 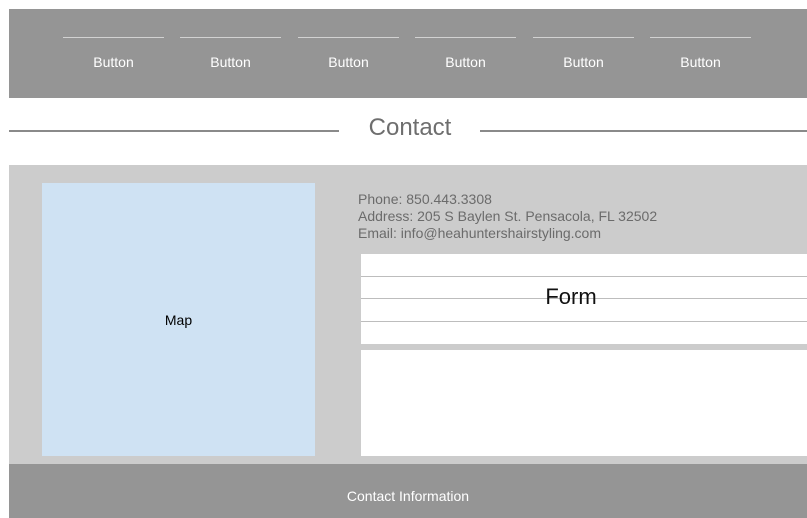 I want to click on heading-rule-left, so click(x=174, y=131).